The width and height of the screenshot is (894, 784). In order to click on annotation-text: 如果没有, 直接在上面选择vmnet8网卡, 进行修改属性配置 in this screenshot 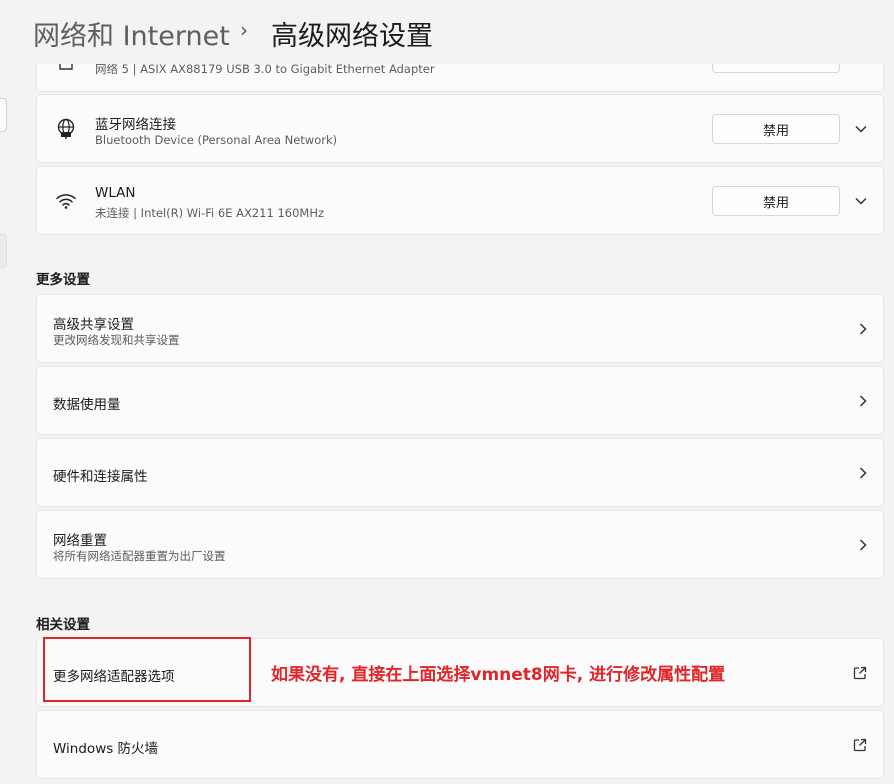, I will do `click(498, 675)`.